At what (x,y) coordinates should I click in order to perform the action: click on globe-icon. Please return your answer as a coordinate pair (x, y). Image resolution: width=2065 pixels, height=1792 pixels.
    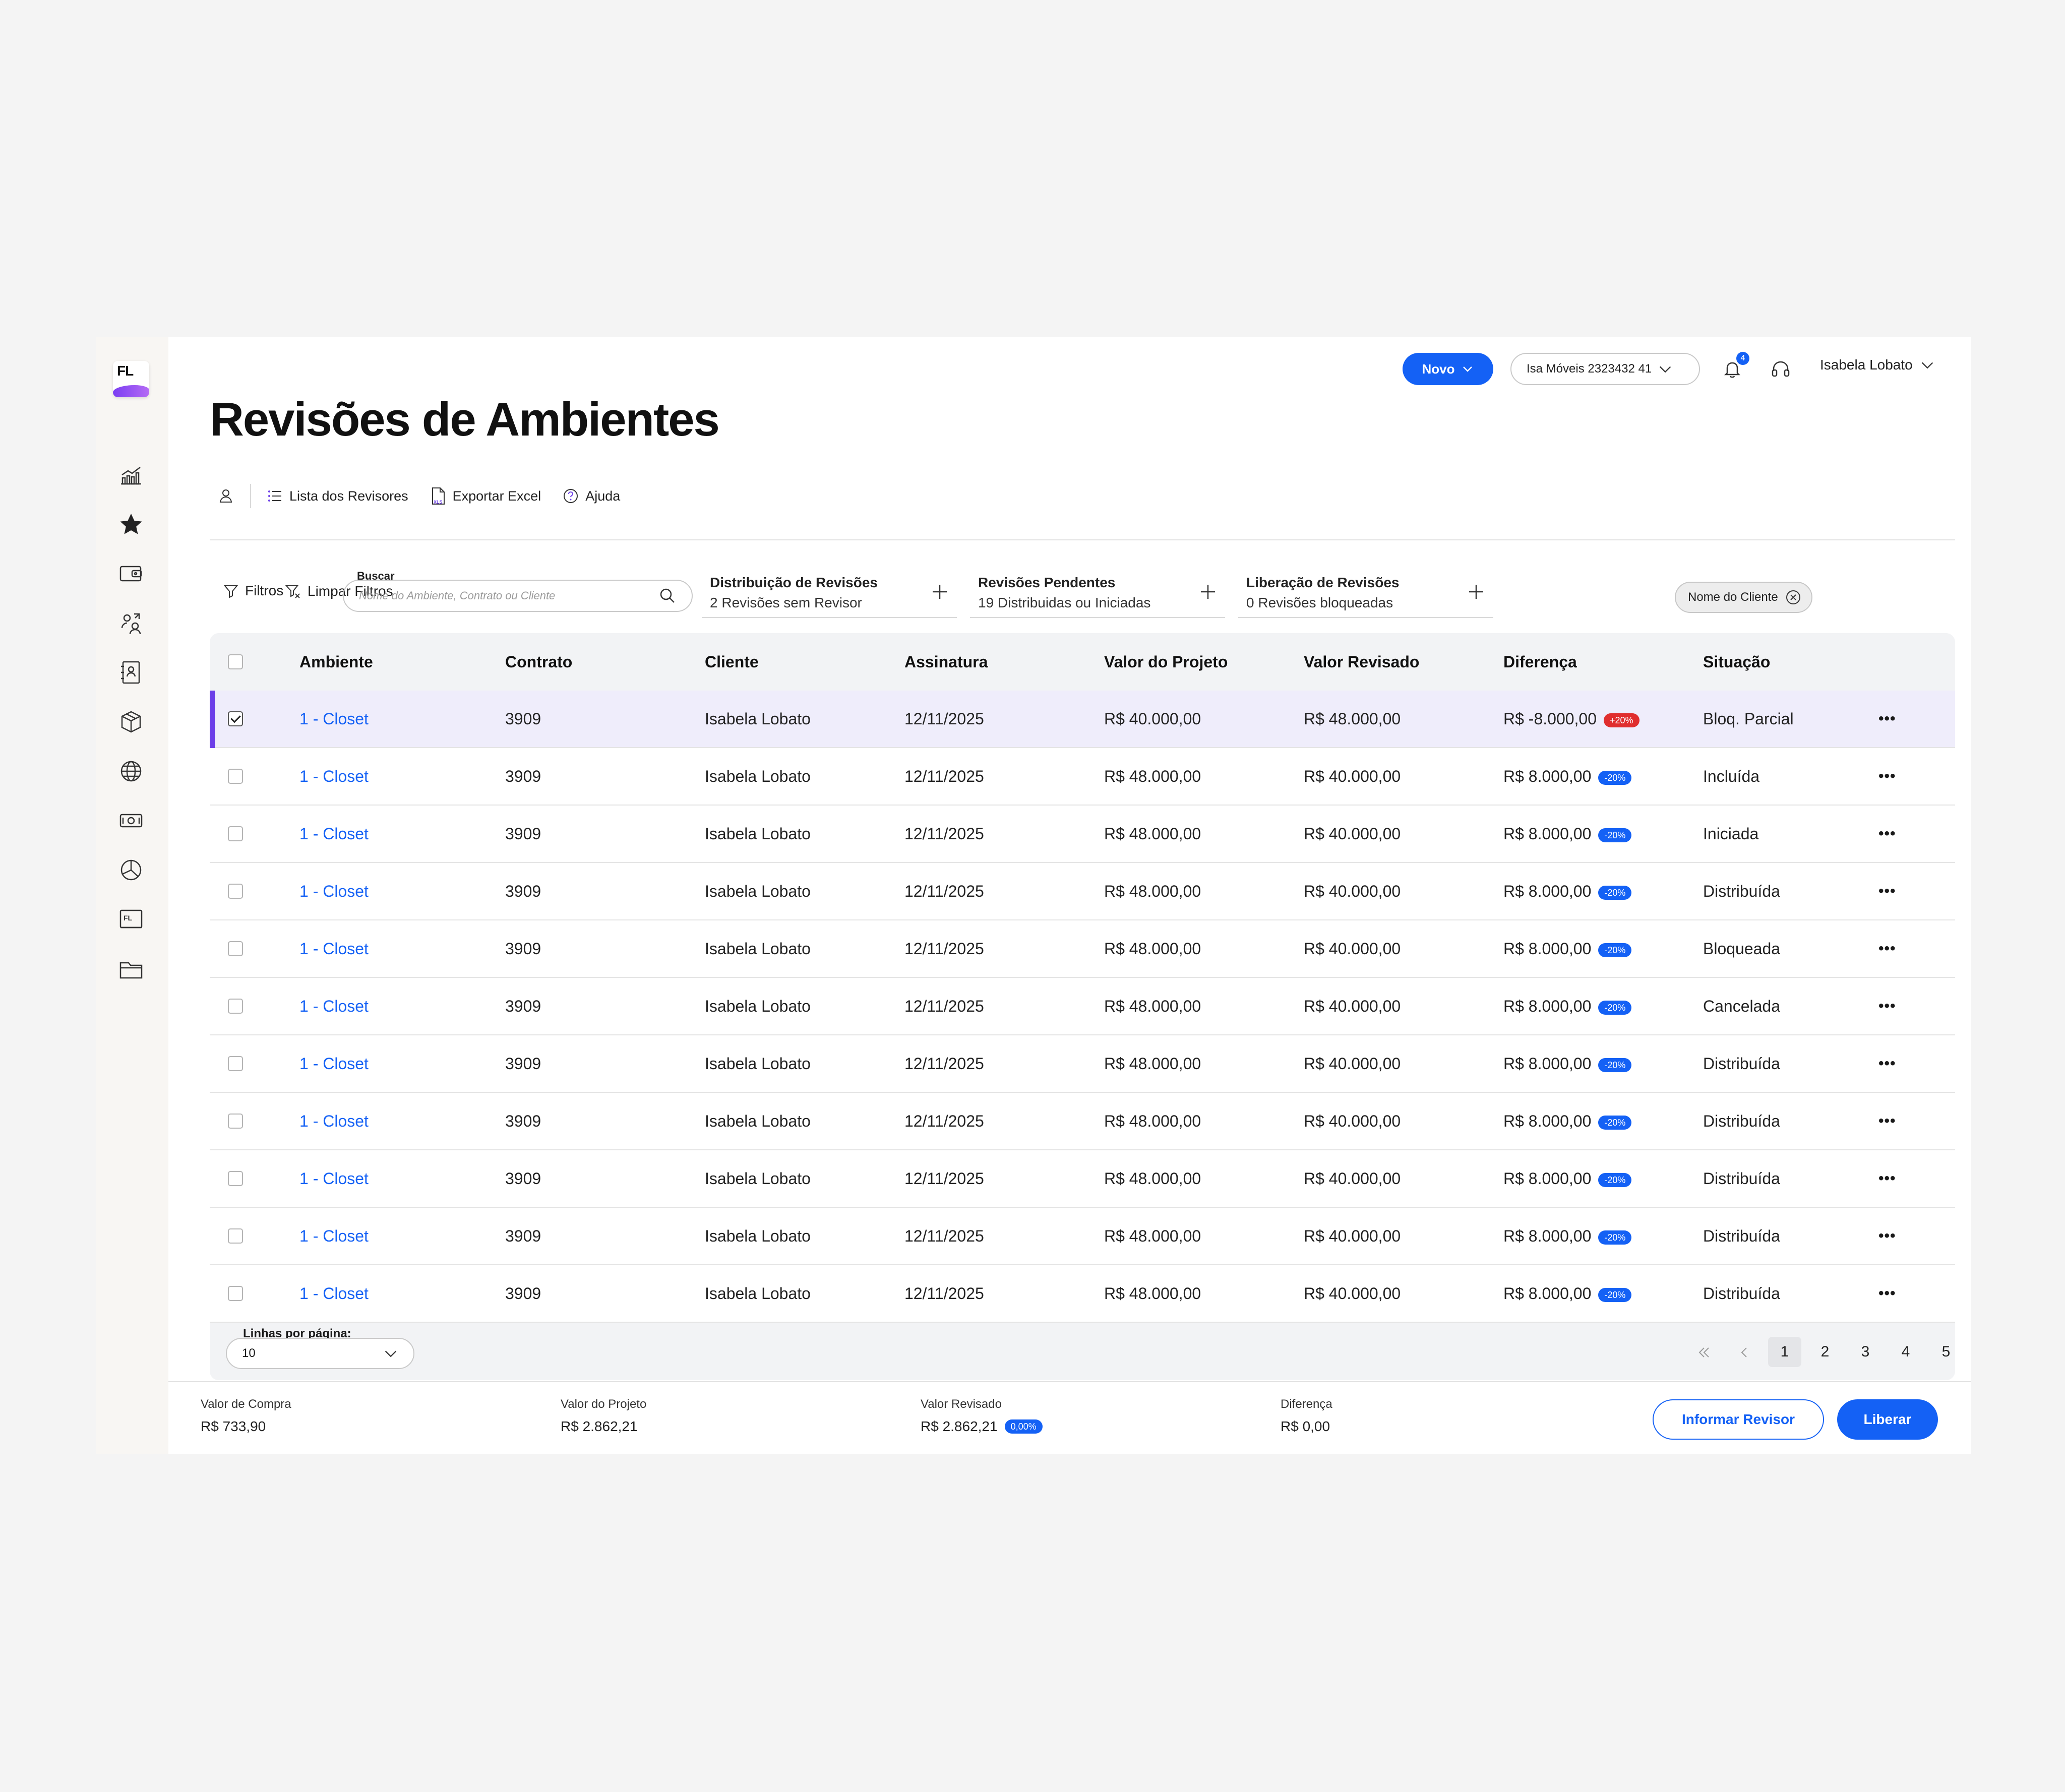
    Looking at the image, I should click on (131, 771).